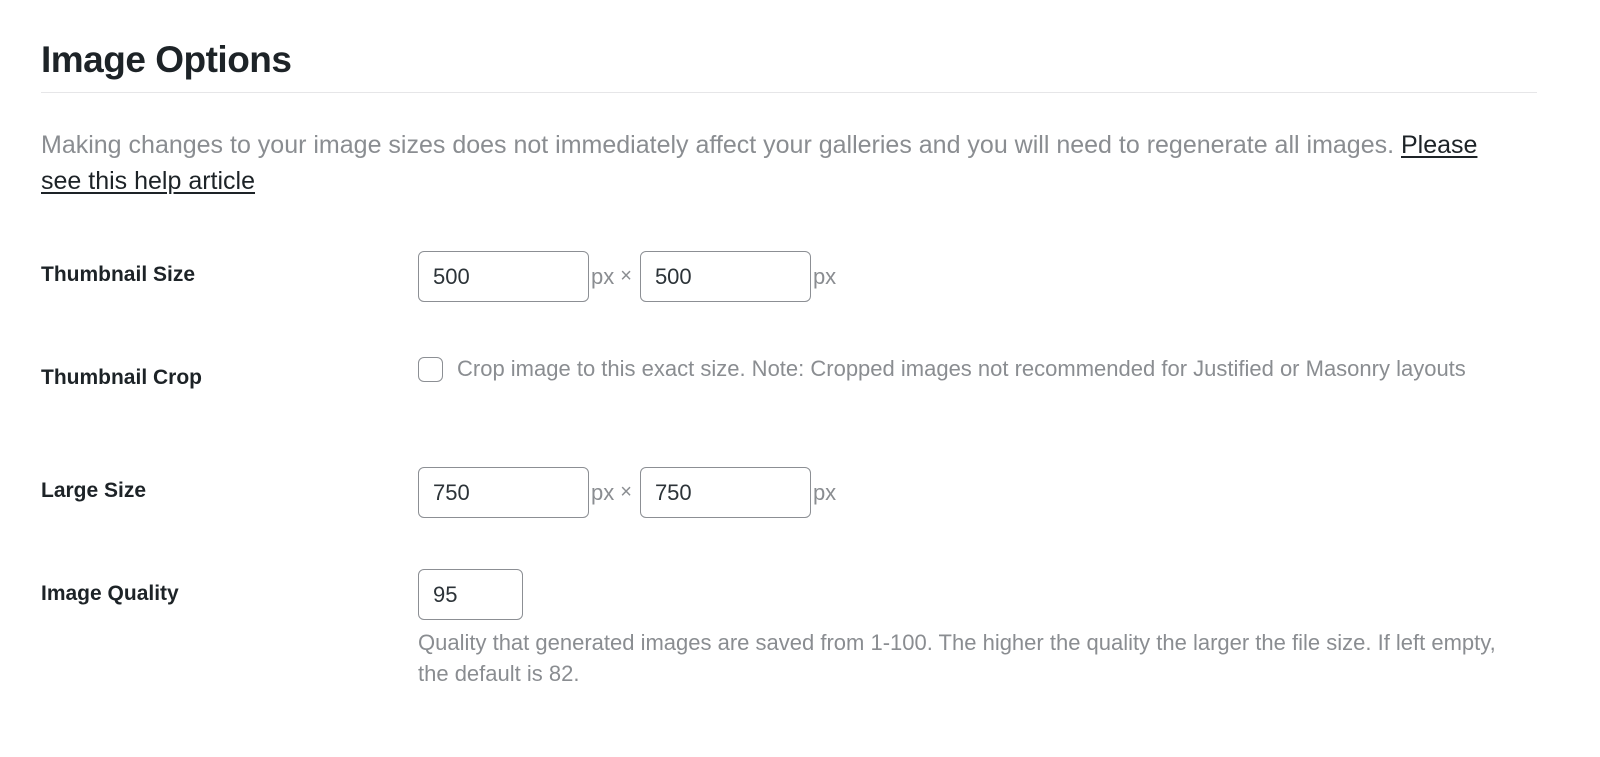 This screenshot has height=757, width=1600. Describe the element at coordinates (94, 490) in the screenshot. I see `large-size-label: Large Size` at that location.